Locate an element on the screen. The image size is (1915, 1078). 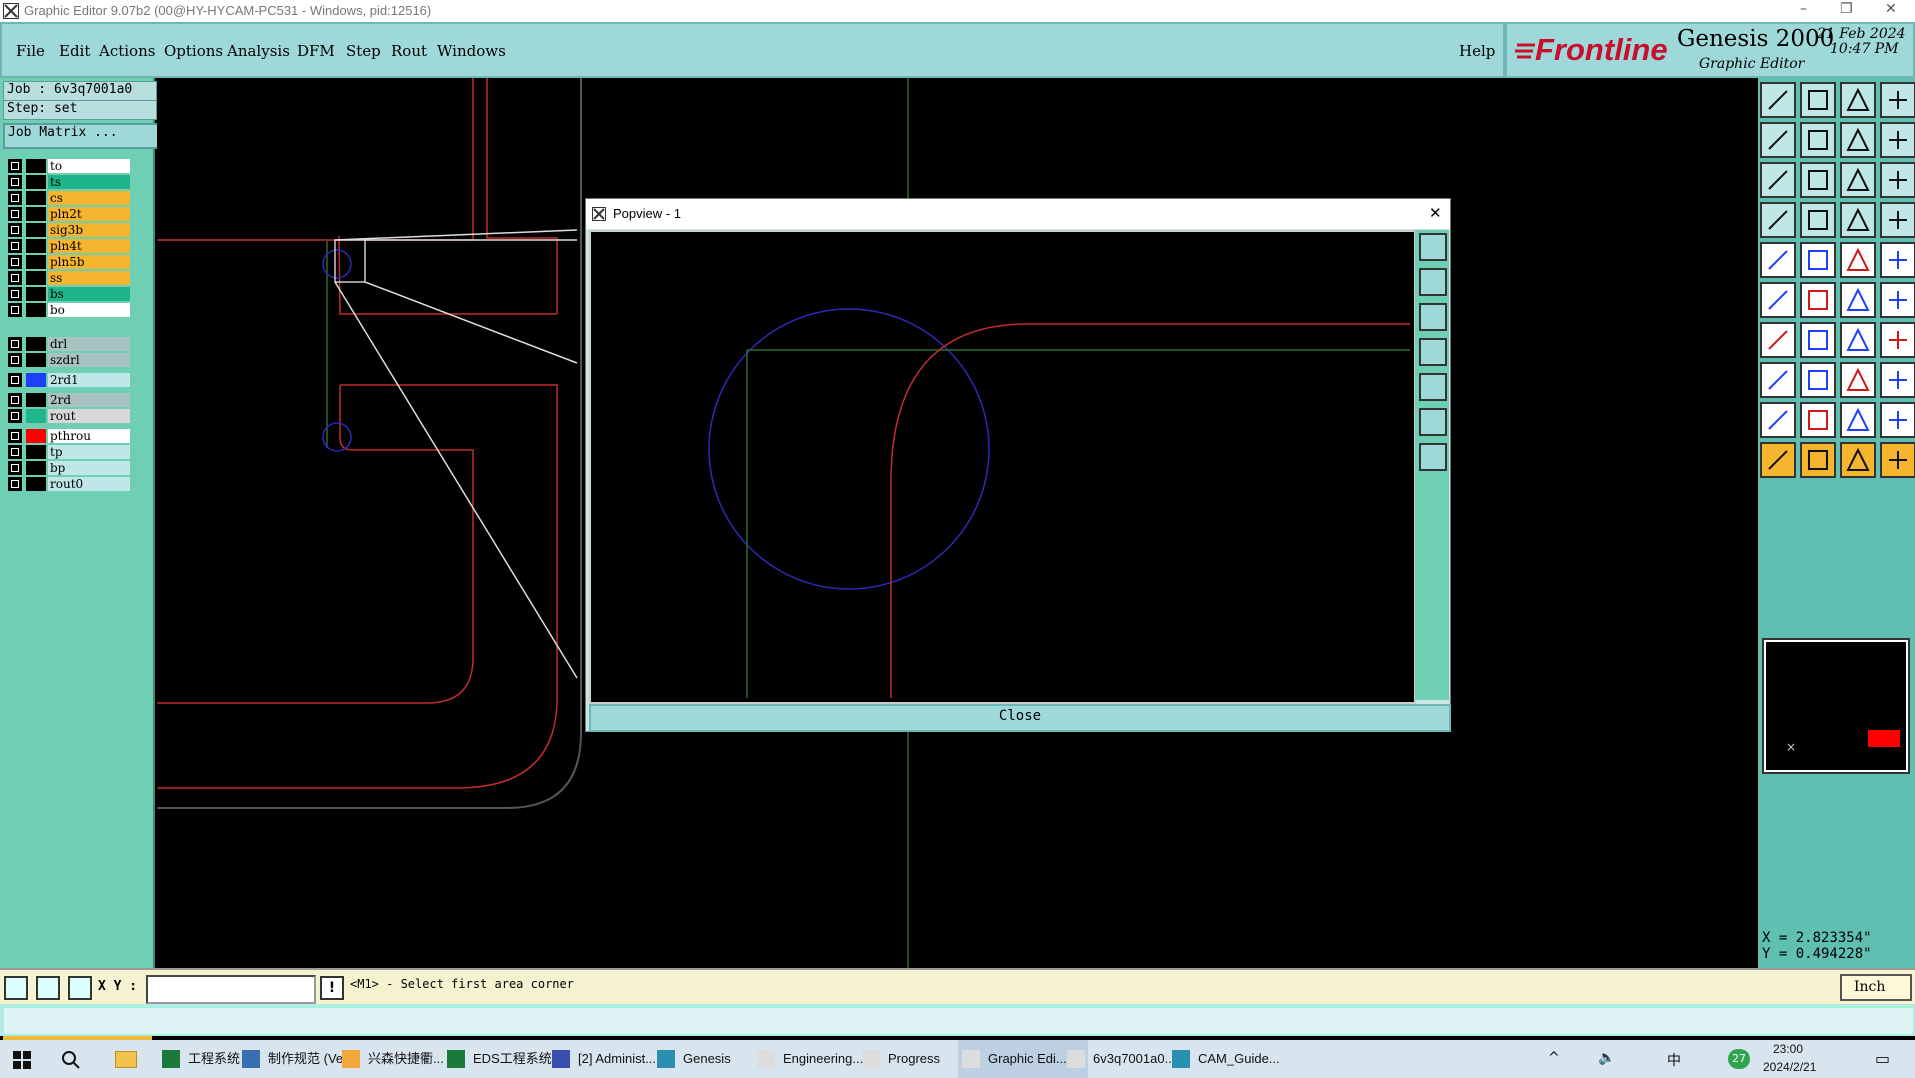
xy-input is located at coordinates (231, 989).